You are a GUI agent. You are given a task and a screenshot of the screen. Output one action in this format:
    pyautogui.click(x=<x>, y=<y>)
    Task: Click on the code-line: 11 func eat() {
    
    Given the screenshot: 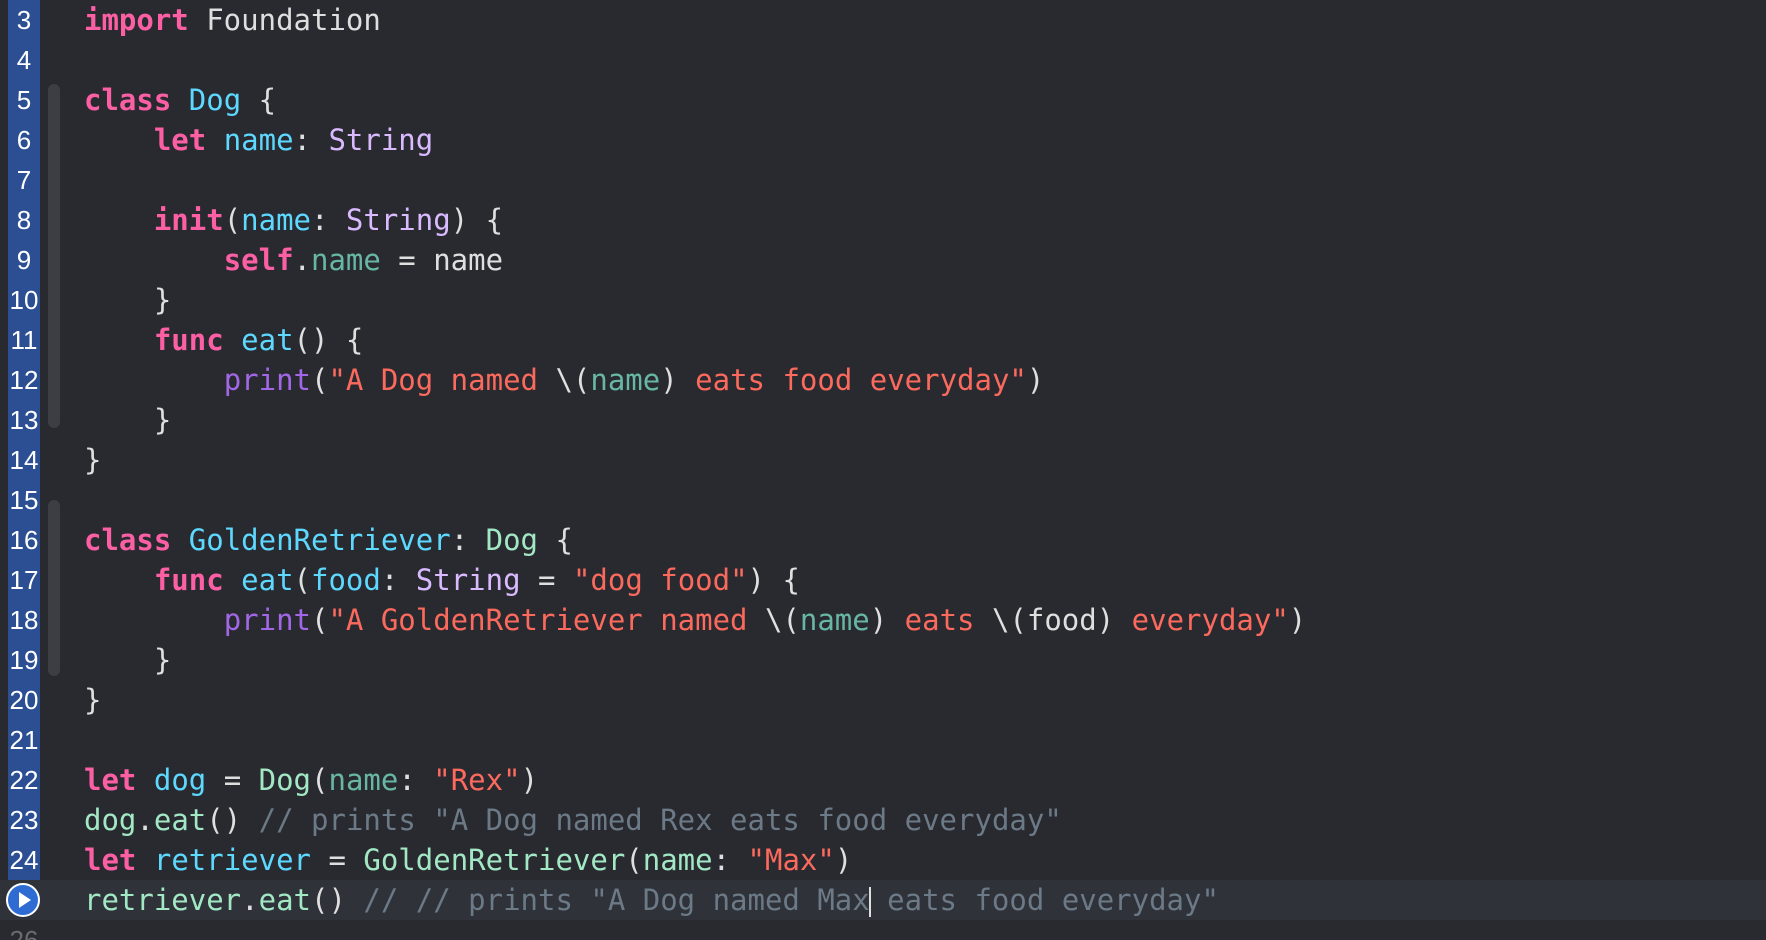 What is the action you would take?
    pyautogui.click(x=883, y=340)
    